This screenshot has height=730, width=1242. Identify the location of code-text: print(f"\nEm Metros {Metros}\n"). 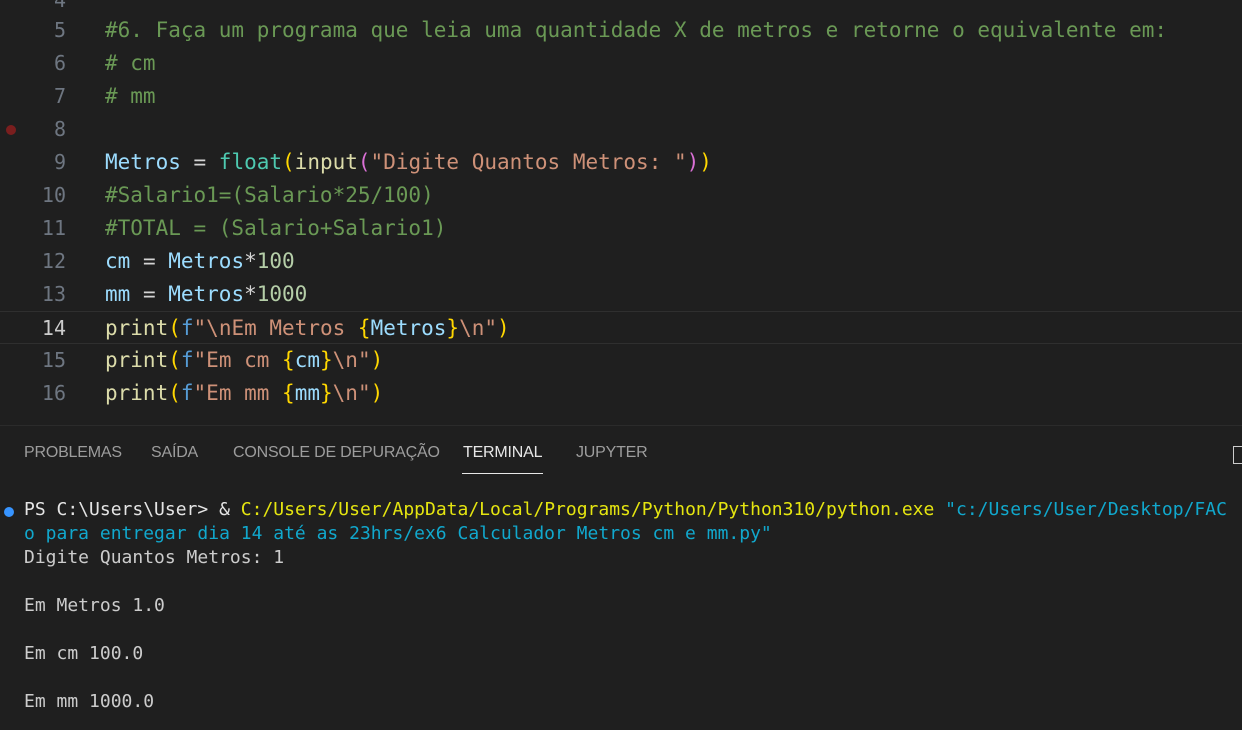
(307, 328).